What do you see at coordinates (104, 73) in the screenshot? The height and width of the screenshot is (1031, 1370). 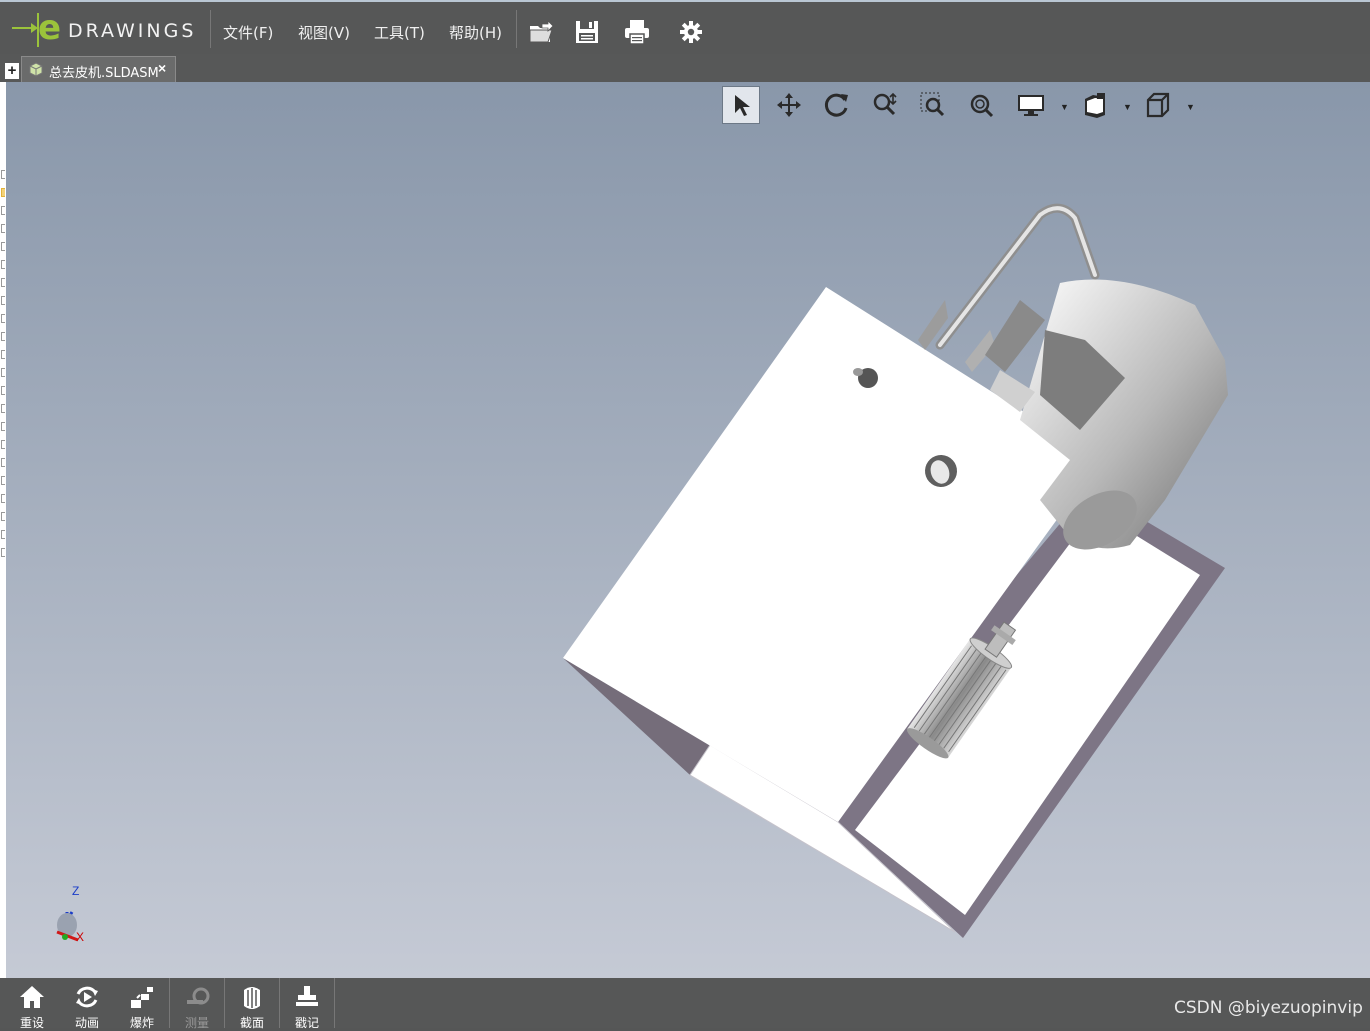 I see `tab-document-label: 总去皮机.SLDASM` at bounding box center [104, 73].